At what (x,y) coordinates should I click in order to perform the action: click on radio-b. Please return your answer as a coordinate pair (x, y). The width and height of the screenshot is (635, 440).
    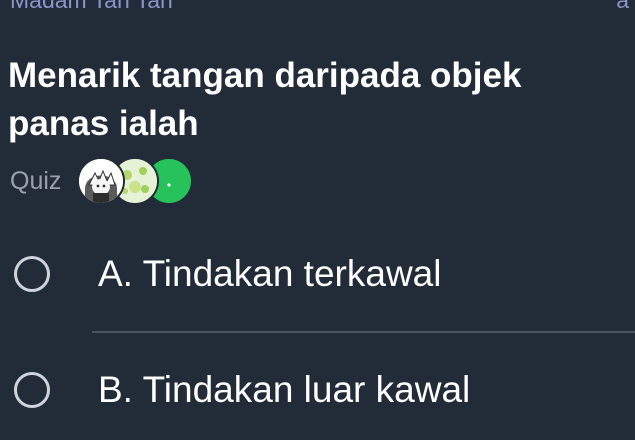
    Looking at the image, I should click on (32, 390).